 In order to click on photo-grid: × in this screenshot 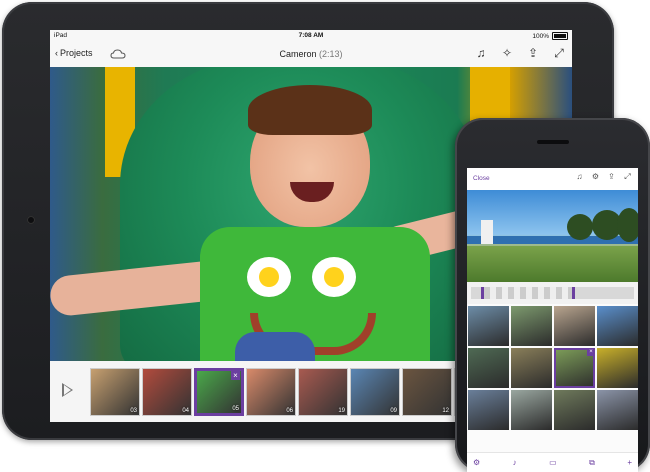, I will do `click(552, 368)`.